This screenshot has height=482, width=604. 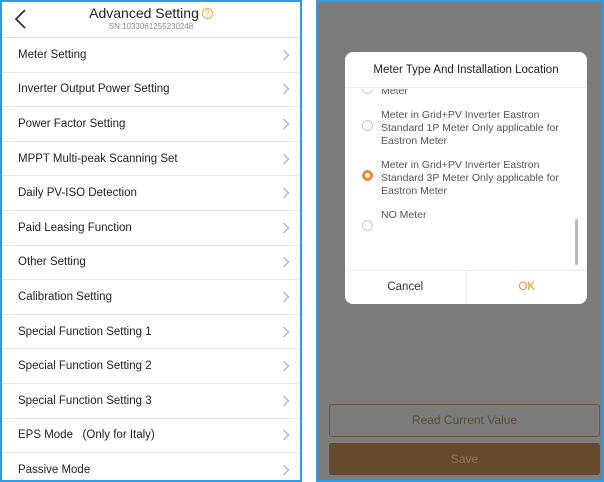 I want to click on menu-item-label: Daily PV-ISO Detection, so click(x=77, y=193).